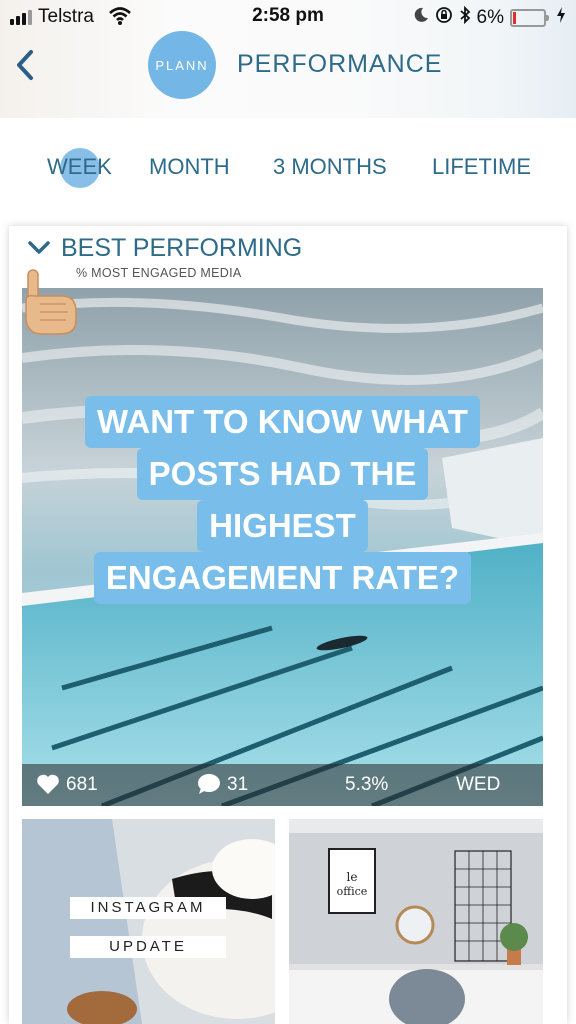 The width and height of the screenshot is (576, 1024). I want to click on tab-week: WEEK, so click(79, 167).